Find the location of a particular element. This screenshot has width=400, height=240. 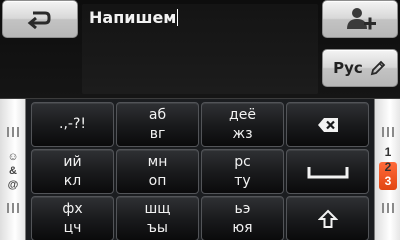

key-label: кл is located at coordinates (72, 180).